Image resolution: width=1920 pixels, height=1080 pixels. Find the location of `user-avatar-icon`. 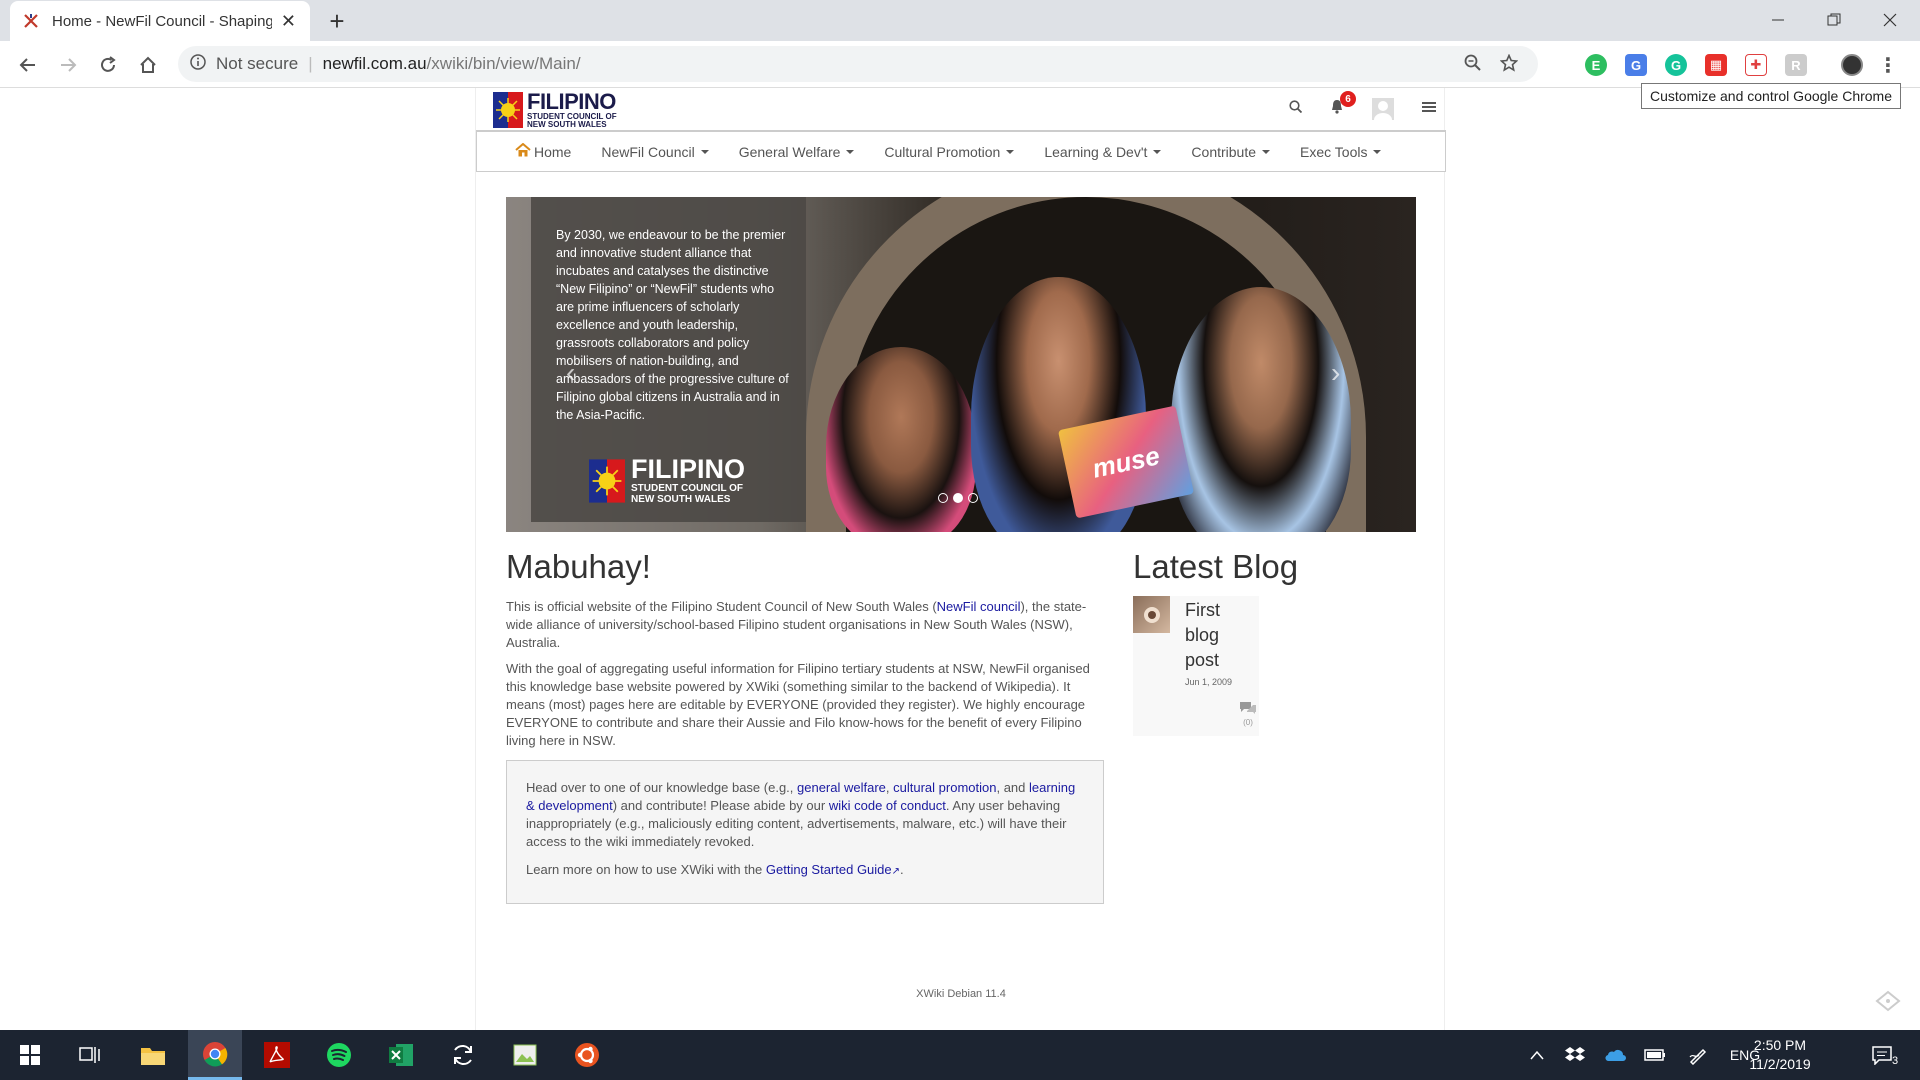

user-avatar-icon is located at coordinates (1383, 109).